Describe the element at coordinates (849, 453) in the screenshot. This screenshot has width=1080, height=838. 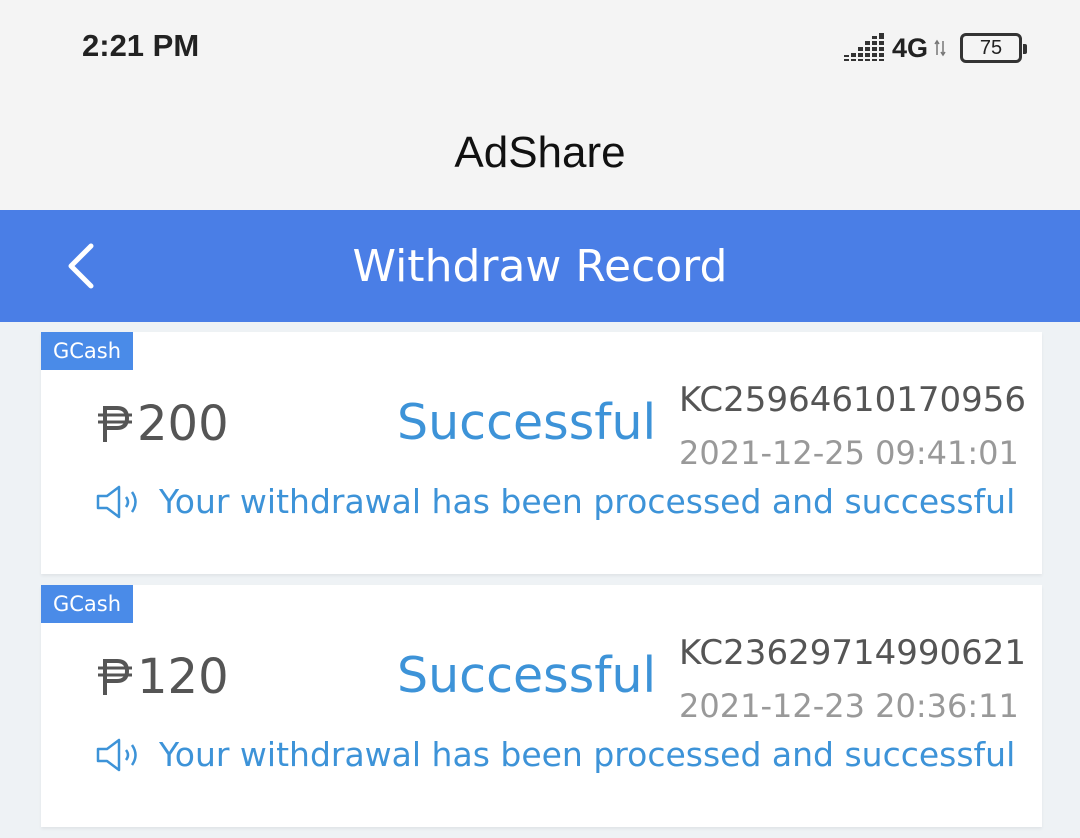
I see `record-time: 2021-12-25 09:41:01` at that location.